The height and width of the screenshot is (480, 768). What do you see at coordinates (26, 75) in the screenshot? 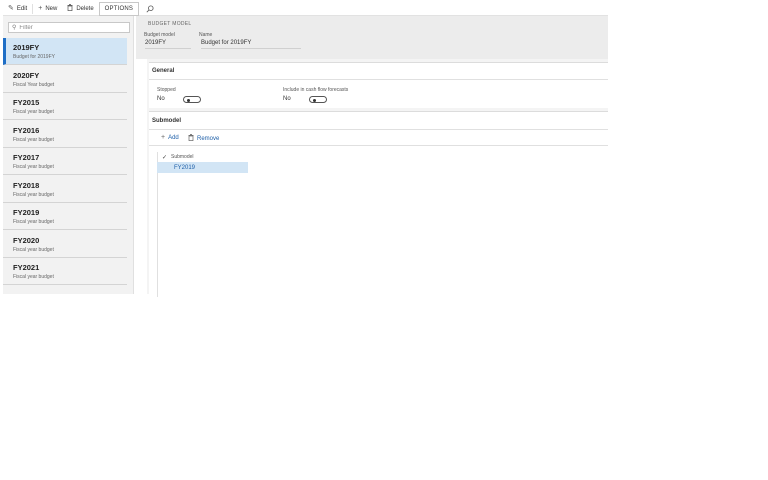
I see `list-item-title: 2020FY` at bounding box center [26, 75].